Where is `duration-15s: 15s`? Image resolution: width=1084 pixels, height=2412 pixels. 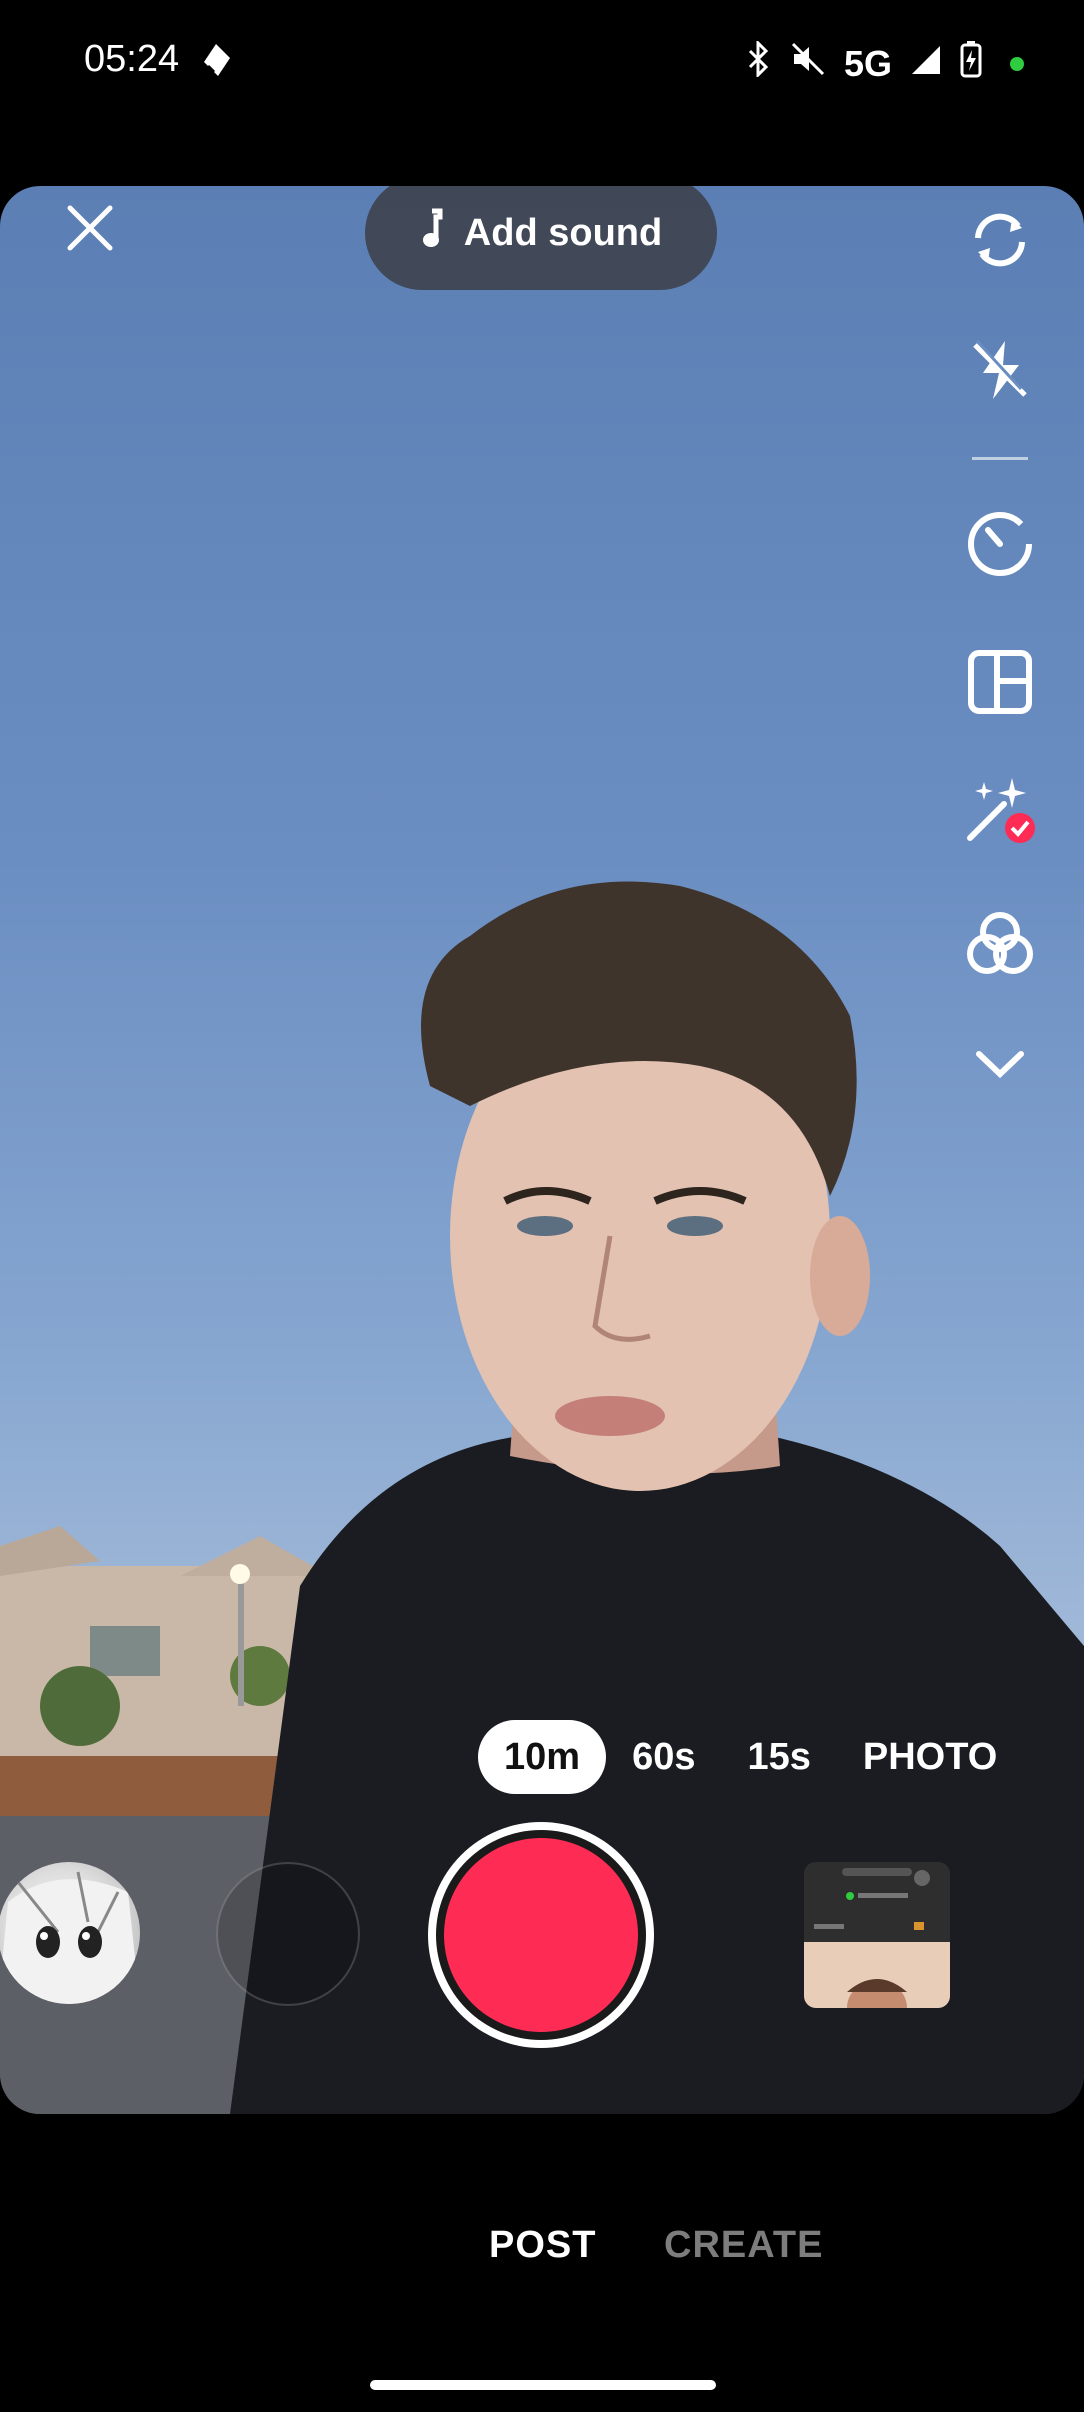 duration-15s: 15s is located at coordinates (778, 1757).